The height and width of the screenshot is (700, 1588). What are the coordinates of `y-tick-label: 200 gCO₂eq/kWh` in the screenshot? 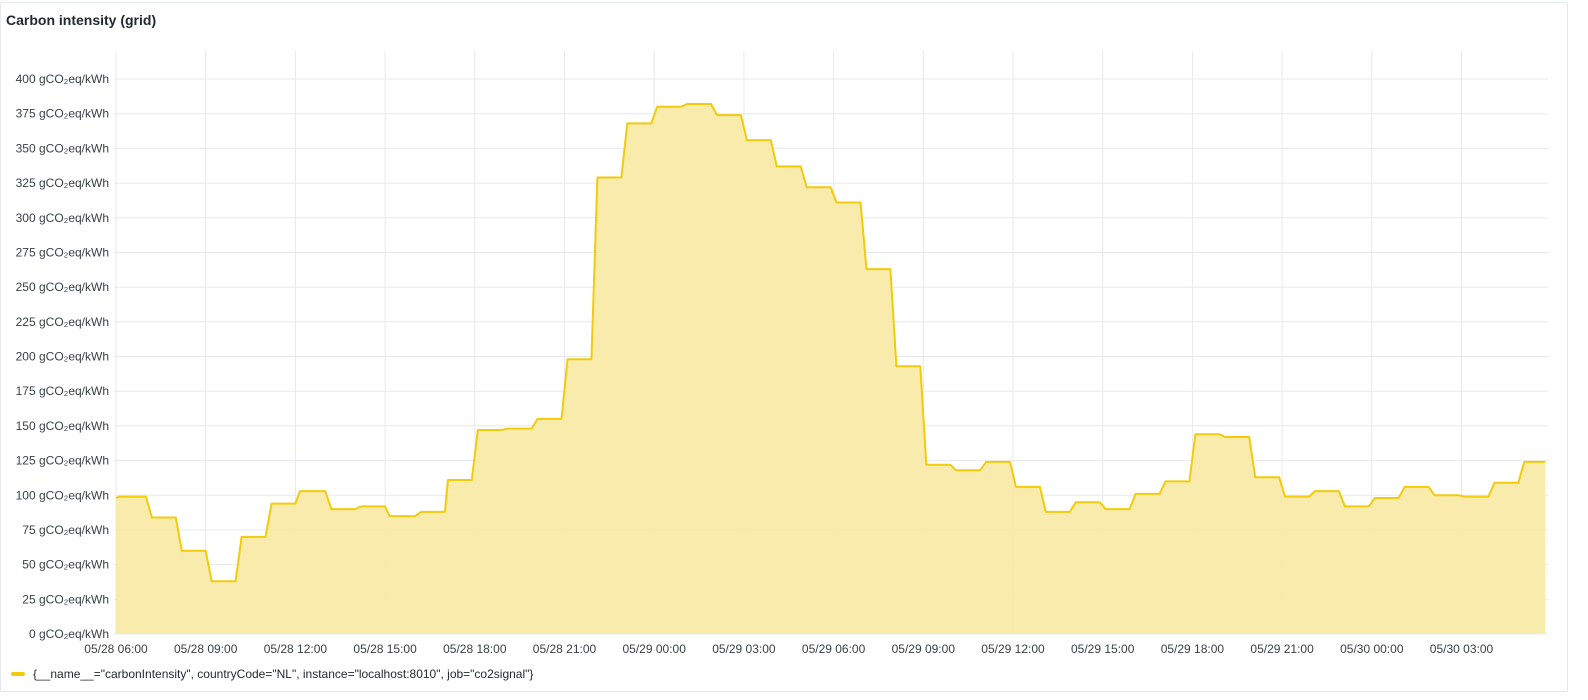 It's located at (62, 357).